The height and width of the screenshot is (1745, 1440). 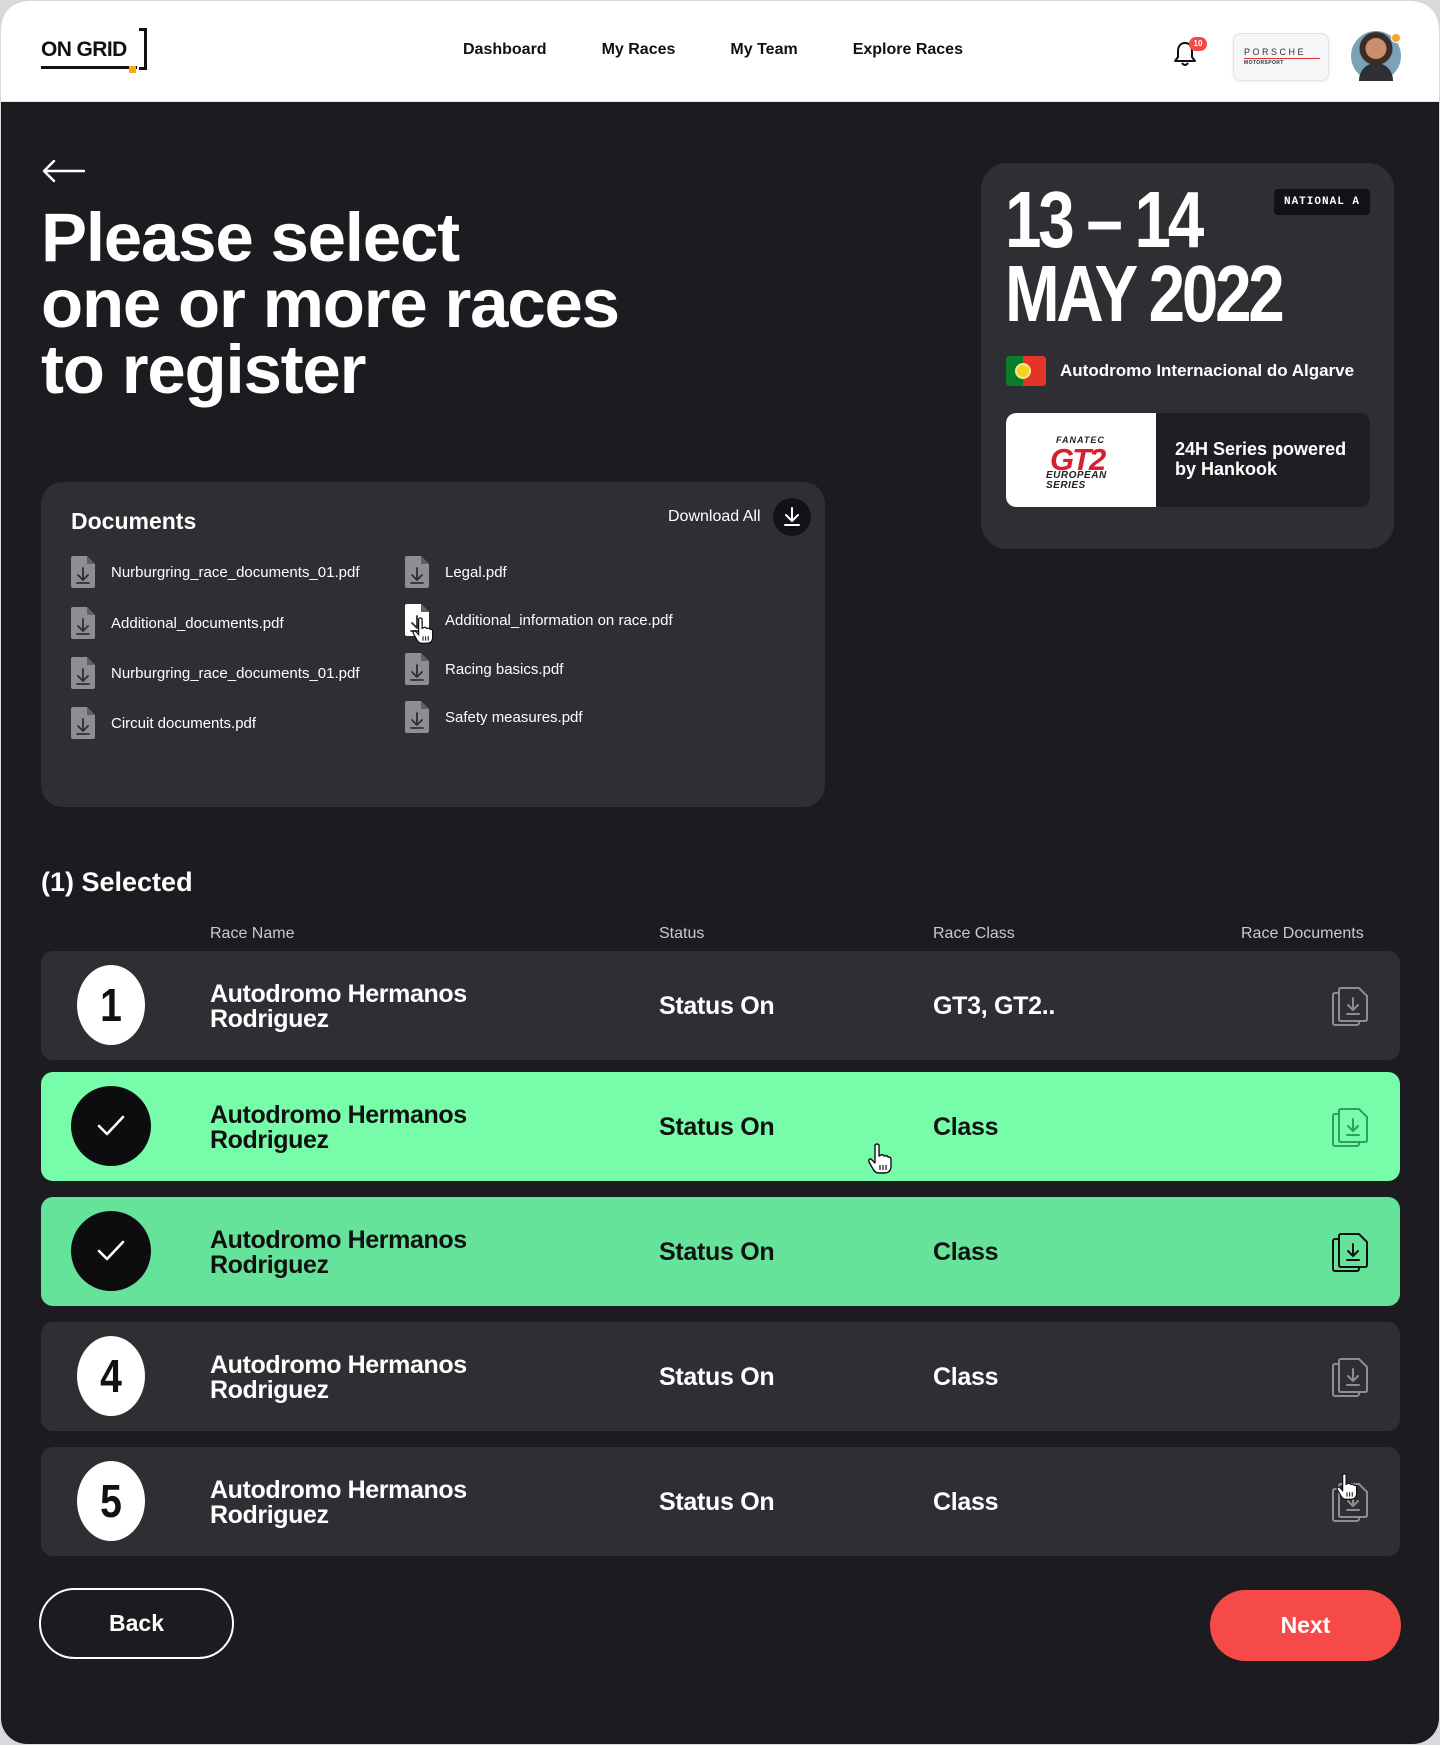 I want to click on user-avatar, so click(x=1376, y=56).